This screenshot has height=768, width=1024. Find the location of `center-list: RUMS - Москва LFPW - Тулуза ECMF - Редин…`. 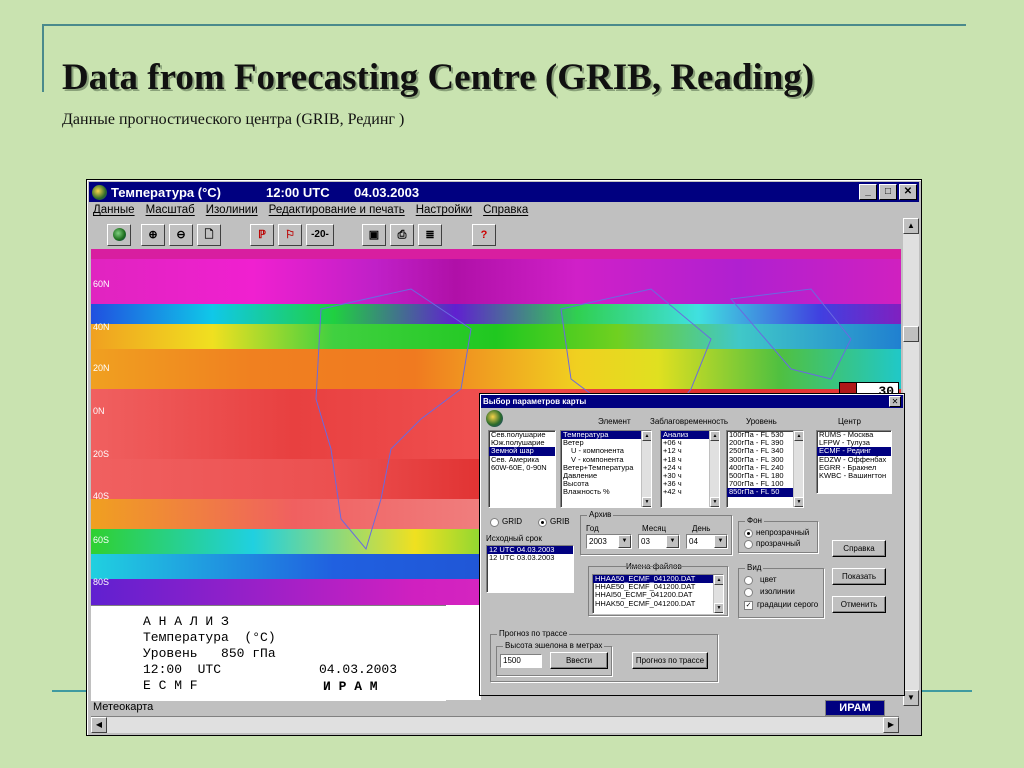

center-list: RUMS - Москва LFPW - Тулуза ECMF - Редин… is located at coordinates (854, 462).